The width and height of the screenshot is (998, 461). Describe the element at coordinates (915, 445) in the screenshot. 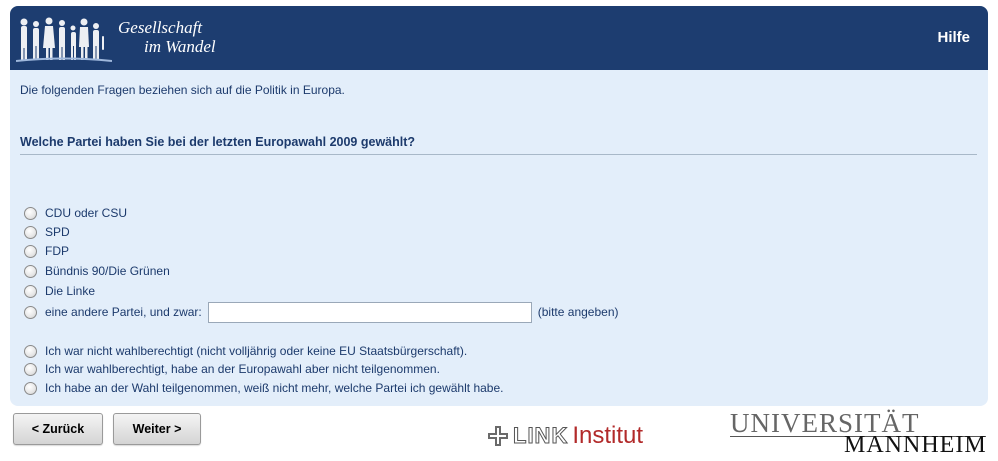

I see `mannheim-word: MANNHEIM` at that location.